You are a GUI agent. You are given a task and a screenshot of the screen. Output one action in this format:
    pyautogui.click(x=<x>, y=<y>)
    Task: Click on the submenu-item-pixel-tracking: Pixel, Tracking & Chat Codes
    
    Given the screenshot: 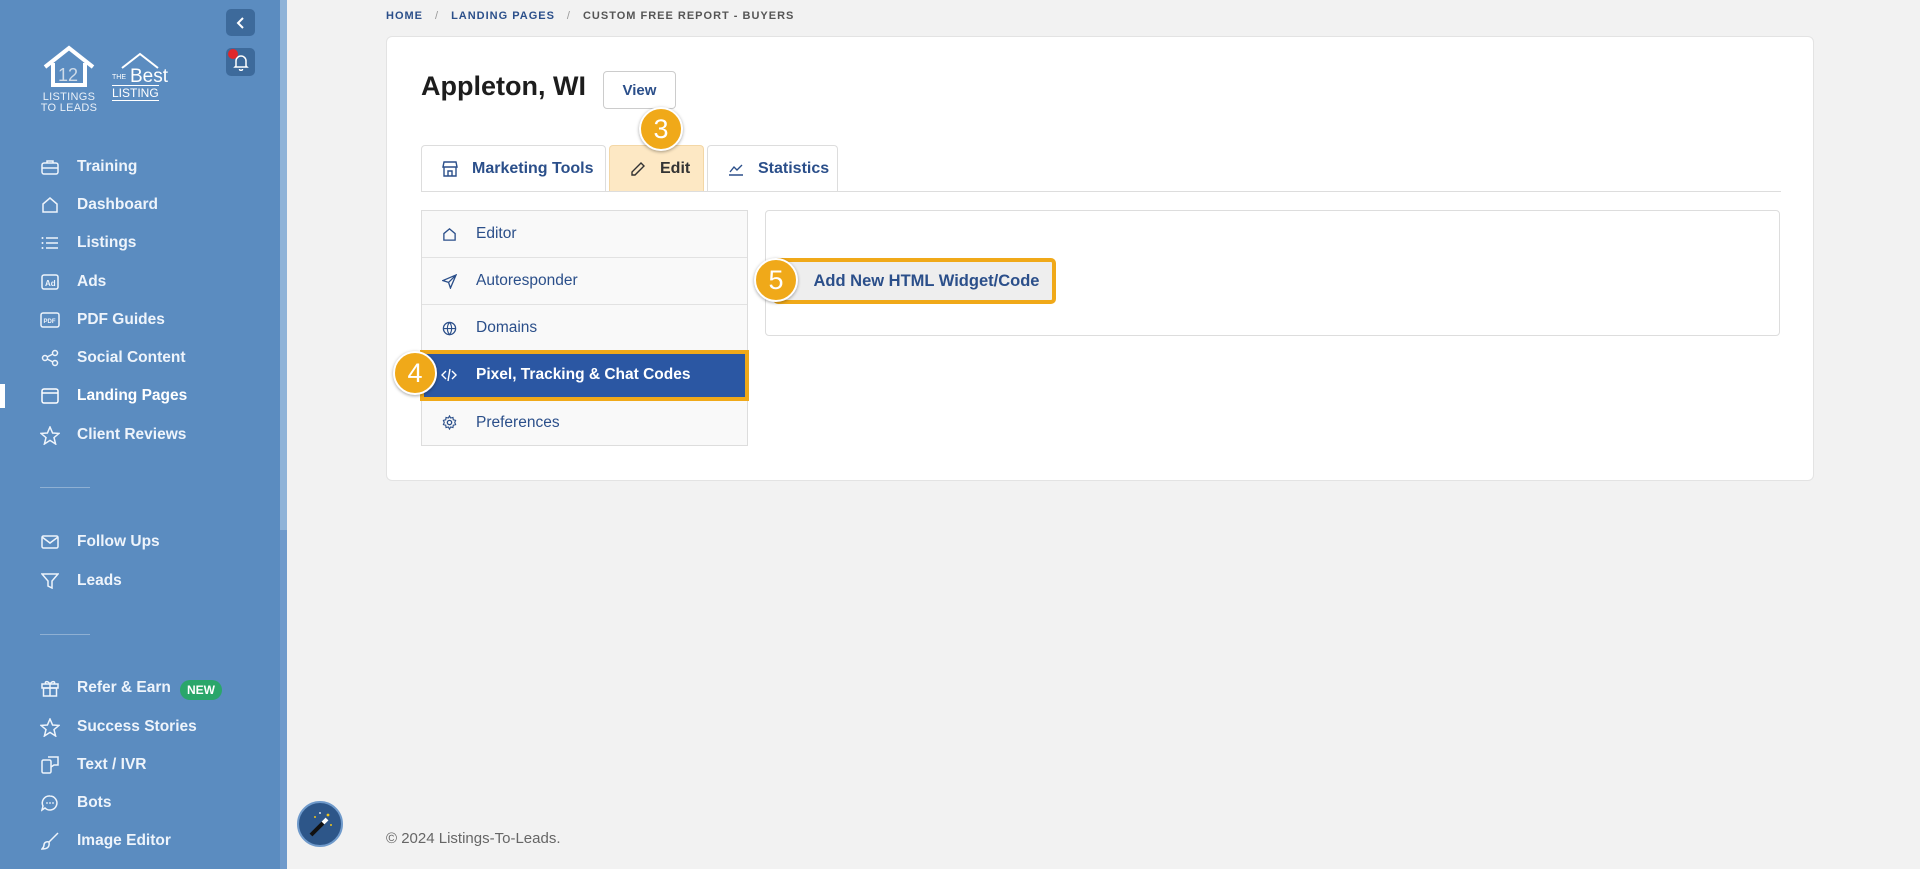 What is the action you would take?
    pyautogui.click(x=584, y=375)
    